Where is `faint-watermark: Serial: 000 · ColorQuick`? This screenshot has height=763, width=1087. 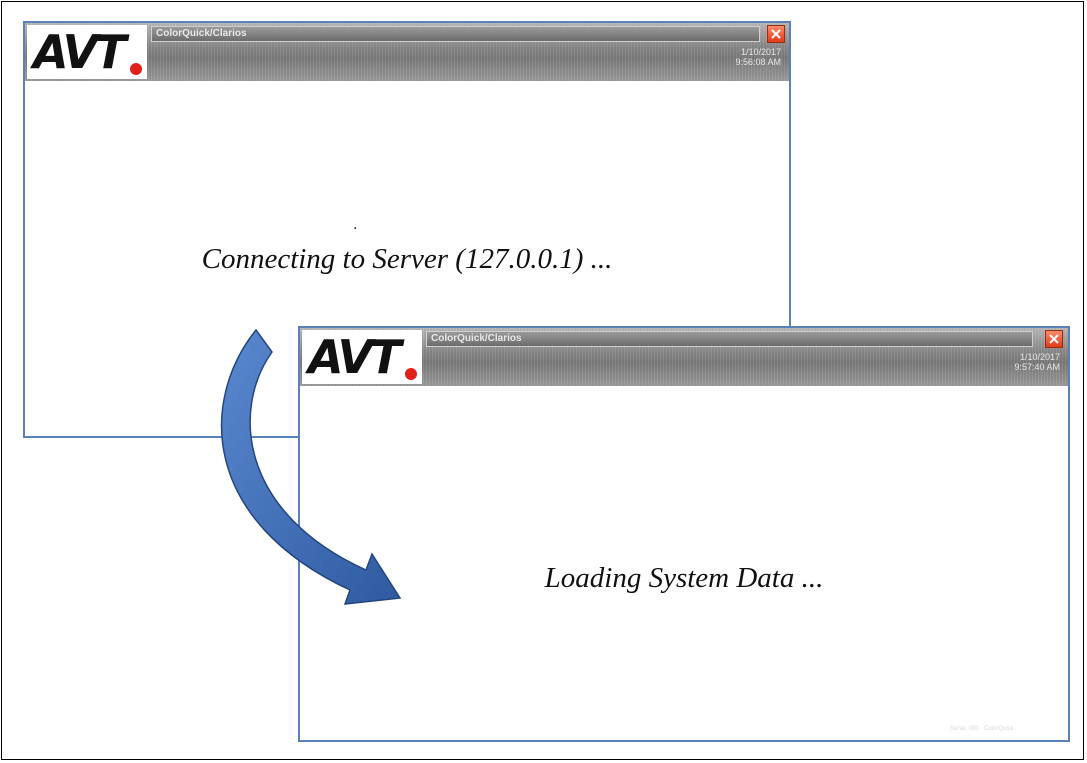
faint-watermark: Serial: 000 · ColorQuick is located at coordinates (982, 729).